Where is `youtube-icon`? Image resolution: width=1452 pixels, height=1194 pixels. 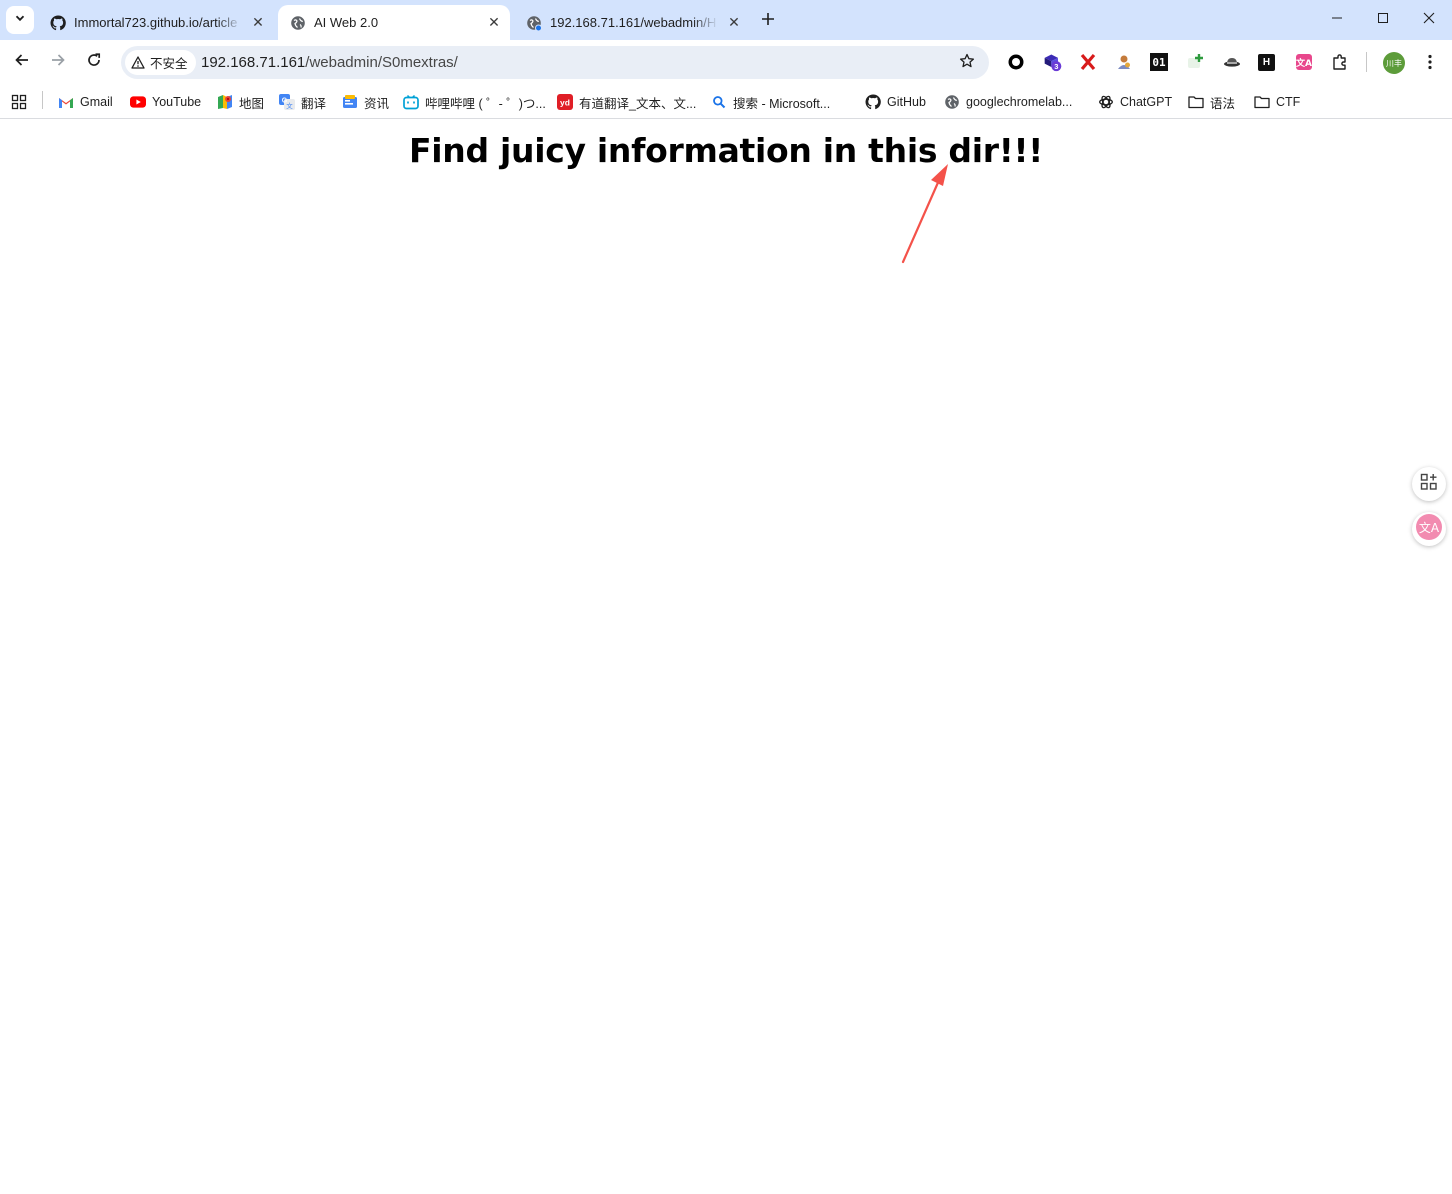
youtube-icon is located at coordinates (138, 102).